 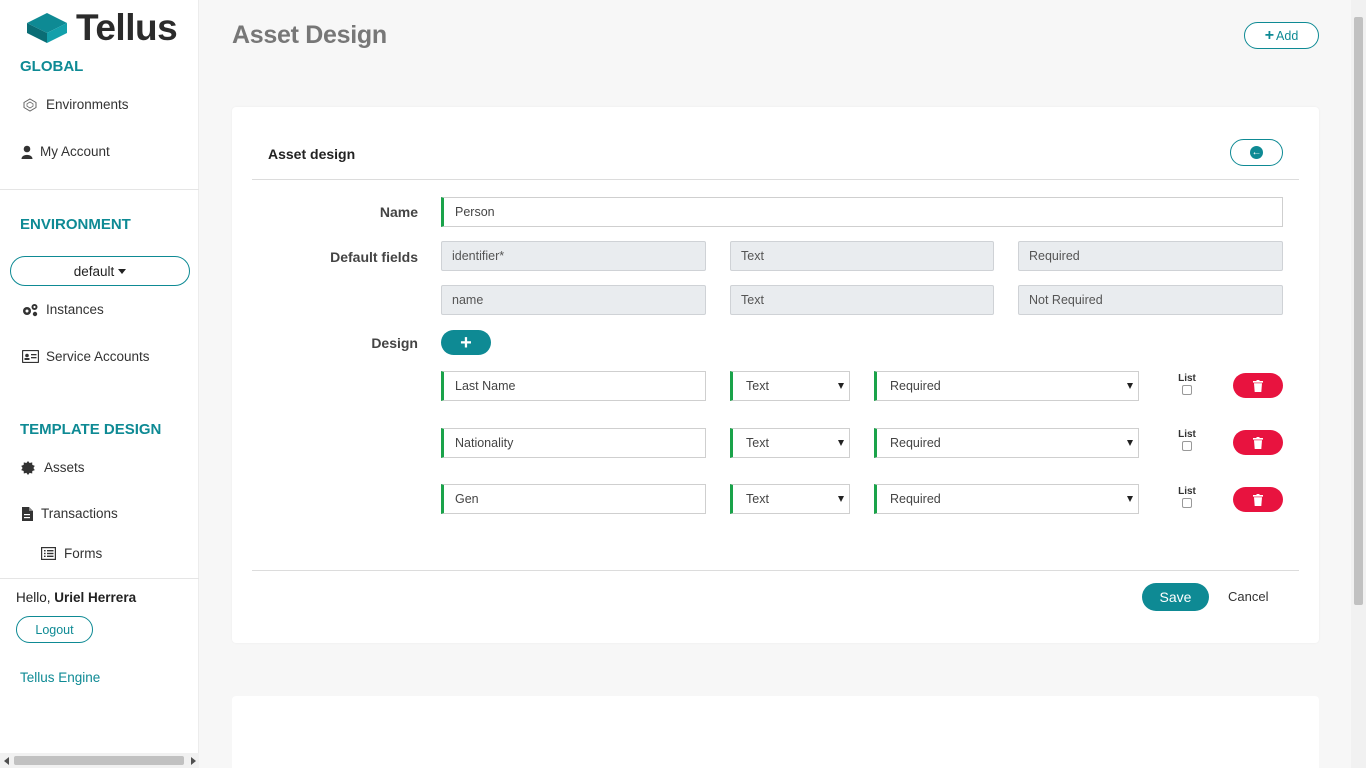 I want to click on cancel-button: Cancel, so click(x=1248, y=596).